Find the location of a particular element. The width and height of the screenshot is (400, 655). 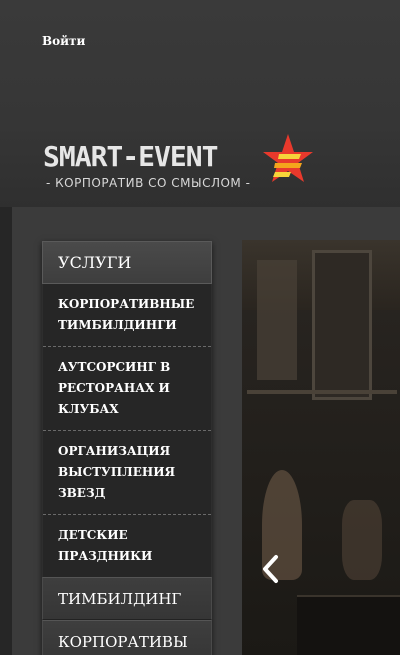

submenu-item-kids-parties: ДЕТСКИЕ ПРАЗДНИКИ is located at coordinates (127, 546).